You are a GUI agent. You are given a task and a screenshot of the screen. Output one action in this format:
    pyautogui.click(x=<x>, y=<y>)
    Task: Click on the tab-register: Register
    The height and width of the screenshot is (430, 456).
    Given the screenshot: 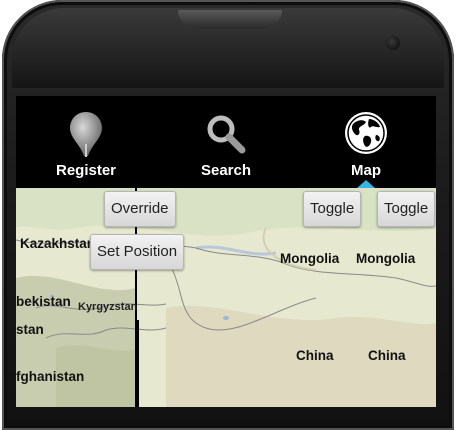 What is the action you would take?
    pyautogui.click(x=86, y=142)
    